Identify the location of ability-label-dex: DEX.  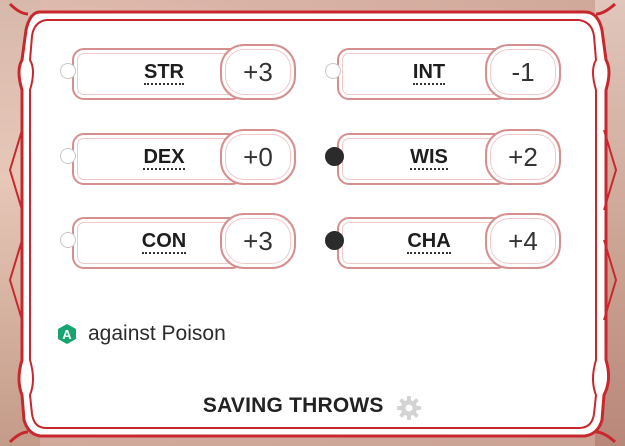
(164, 158).